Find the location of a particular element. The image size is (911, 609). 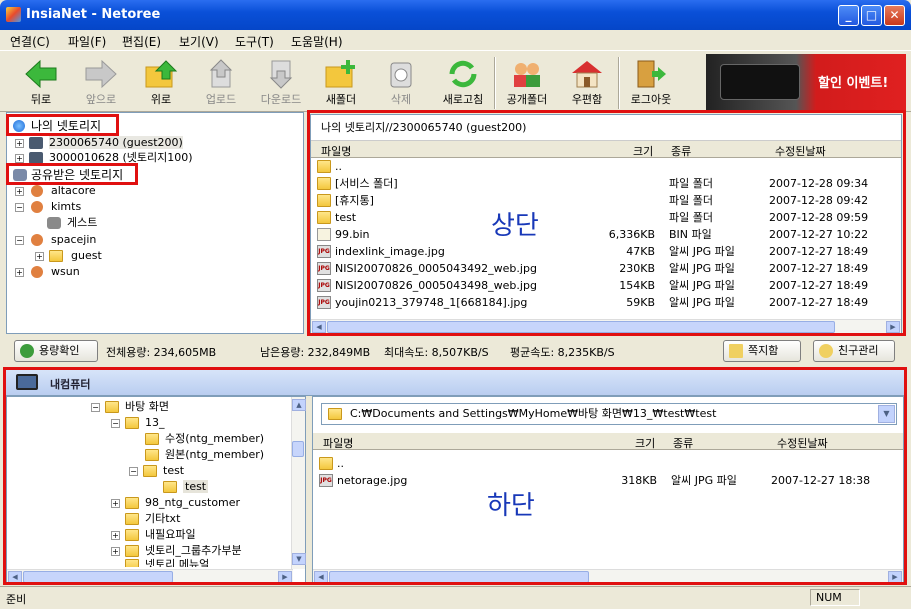

tree-item-test: − test is located at coordinates (156, 471).